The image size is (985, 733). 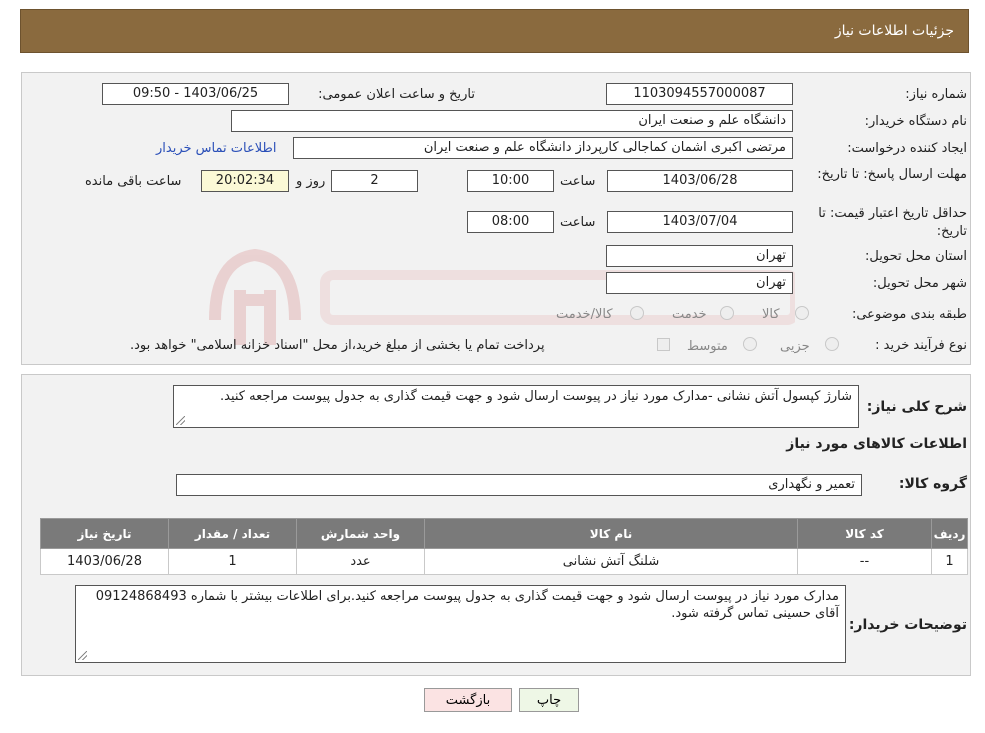 What do you see at coordinates (549, 700) in the screenshot?
I see `print-button: چاپ` at bounding box center [549, 700].